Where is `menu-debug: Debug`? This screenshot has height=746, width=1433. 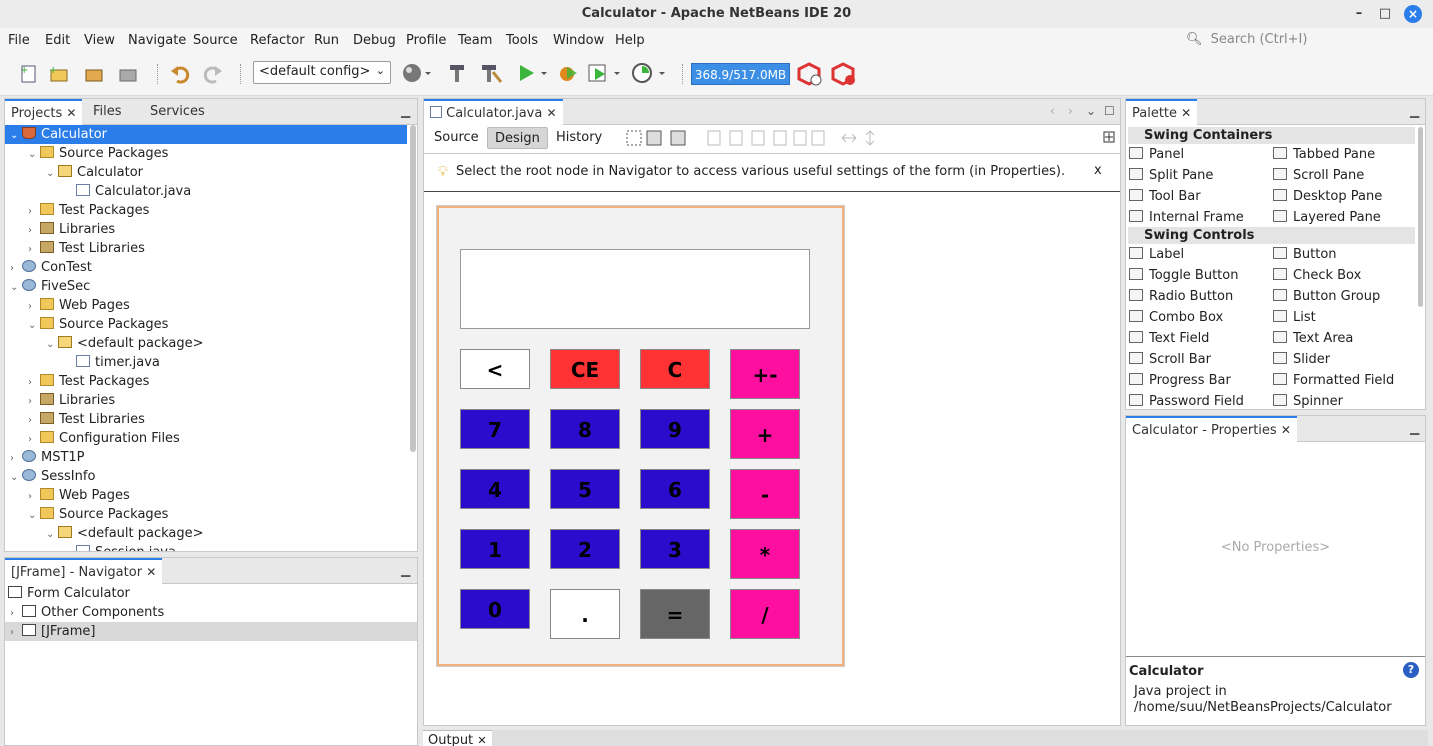
menu-debug: Debug is located at coordinates (374, 40).